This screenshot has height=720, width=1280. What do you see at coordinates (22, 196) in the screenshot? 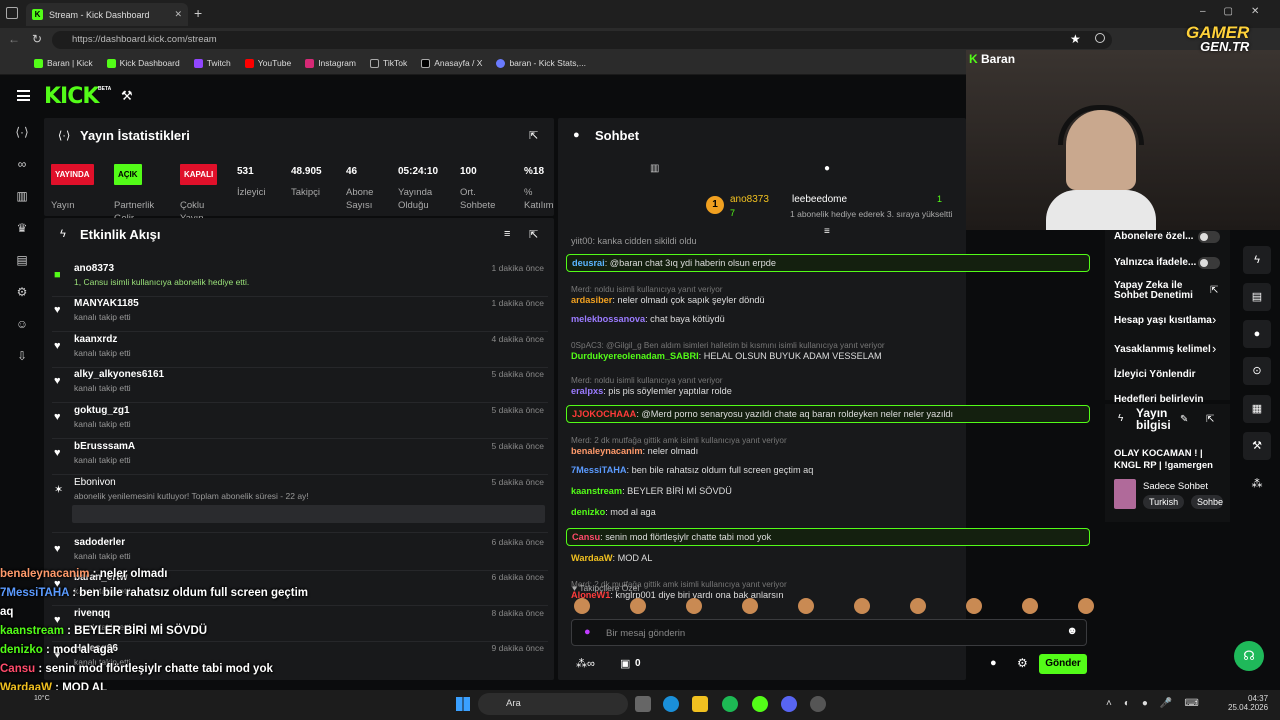
I see `analytics-icon: ▥` at bounding box center [22, 196].